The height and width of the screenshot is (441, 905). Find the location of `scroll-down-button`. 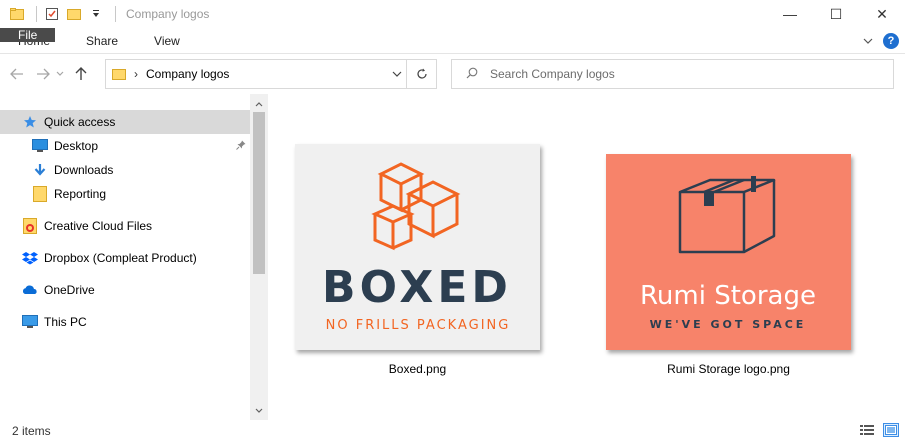

scroll-down-button is located at coordinates (259, 410).